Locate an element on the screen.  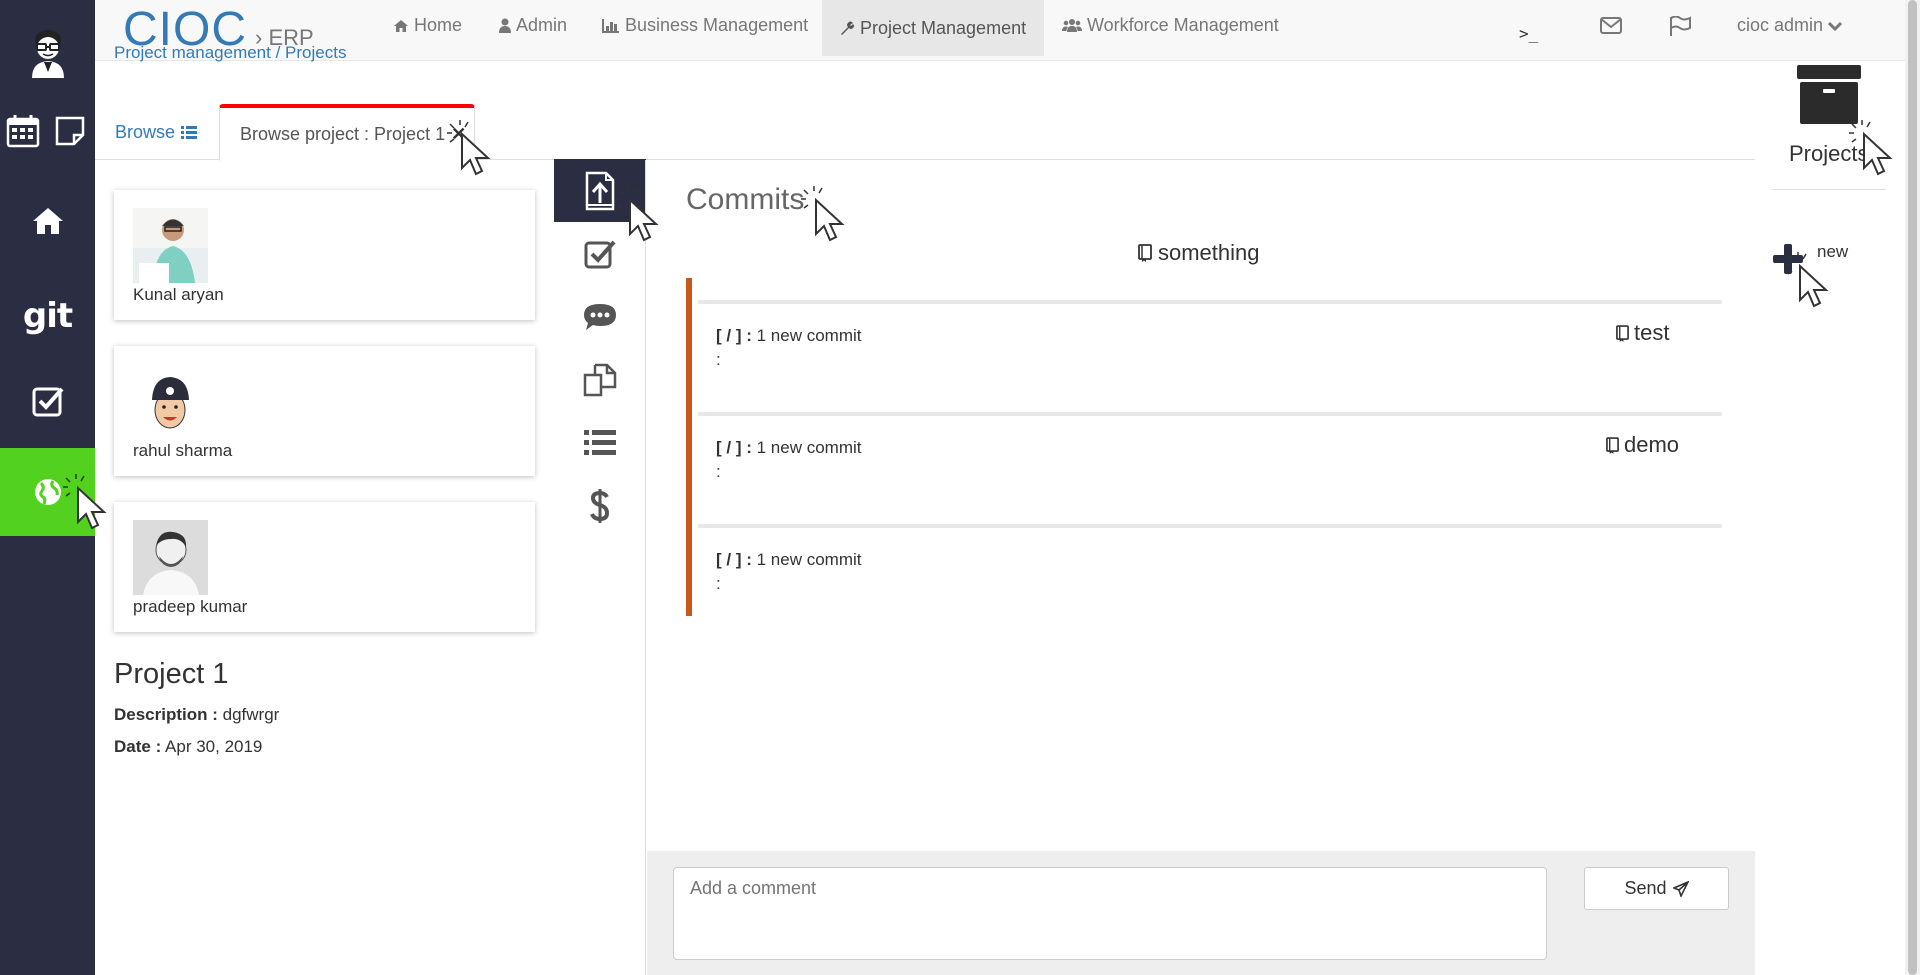
plus-icon is located at coordinates (1788, 259).